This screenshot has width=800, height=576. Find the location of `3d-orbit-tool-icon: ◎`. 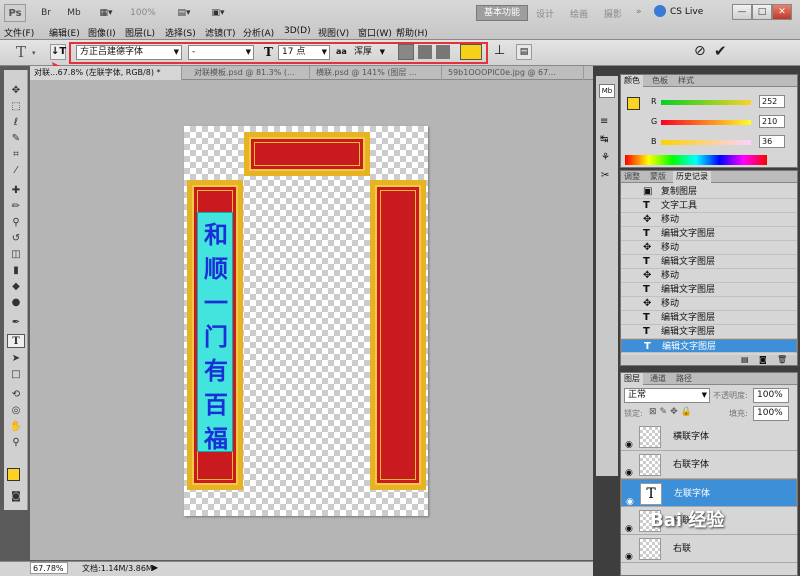

3d-orbit-tool-icon: ◎ is located at coordinates (16, 411).